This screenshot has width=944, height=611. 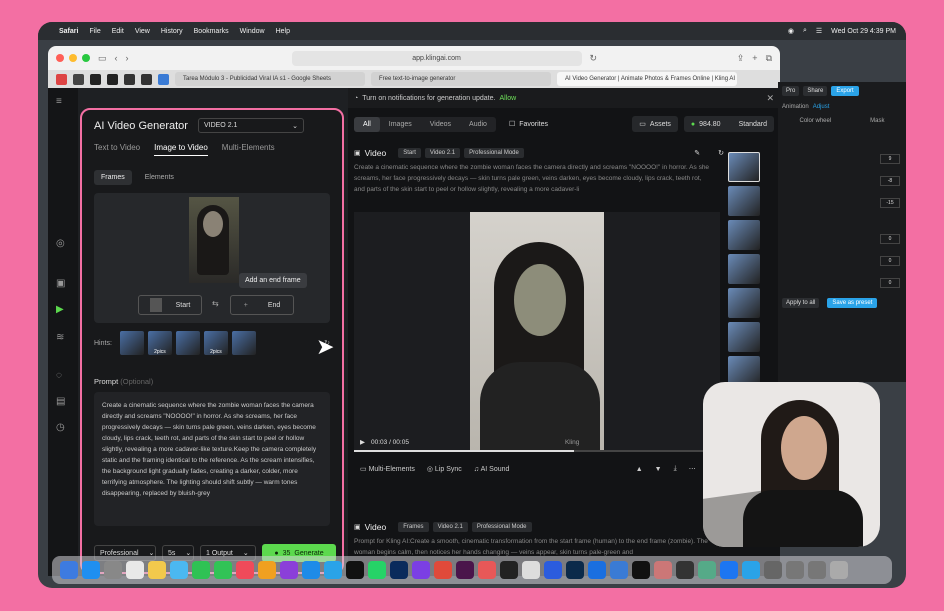 What do you see at coordinates (509, 570) in the screenshot?
I see `capcut-icon` at bounding box center [509, 570].